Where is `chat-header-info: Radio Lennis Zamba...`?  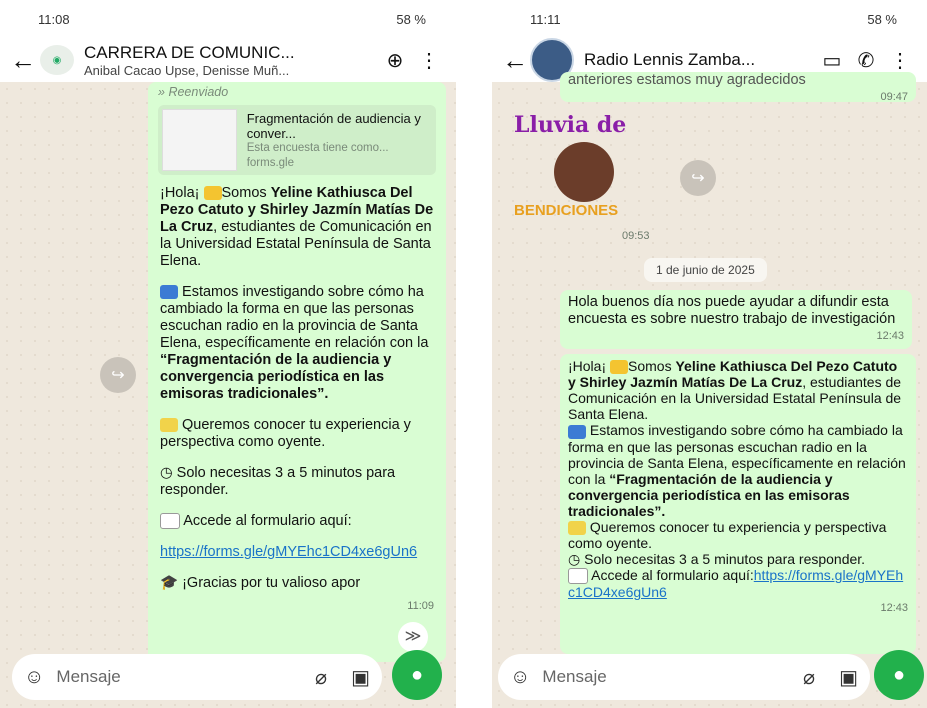
chat-header-info: Radio Lennis Zamba... is located at coordinates (699, 60).